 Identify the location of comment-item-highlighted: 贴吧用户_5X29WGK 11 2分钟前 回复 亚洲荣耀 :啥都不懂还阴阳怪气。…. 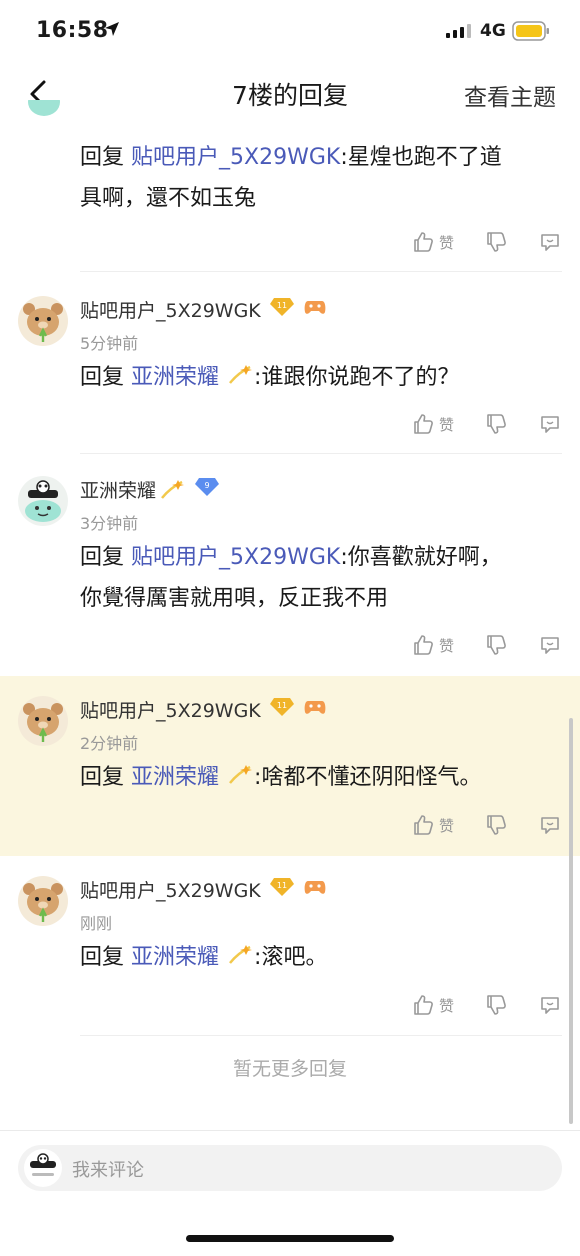
(290, 766).